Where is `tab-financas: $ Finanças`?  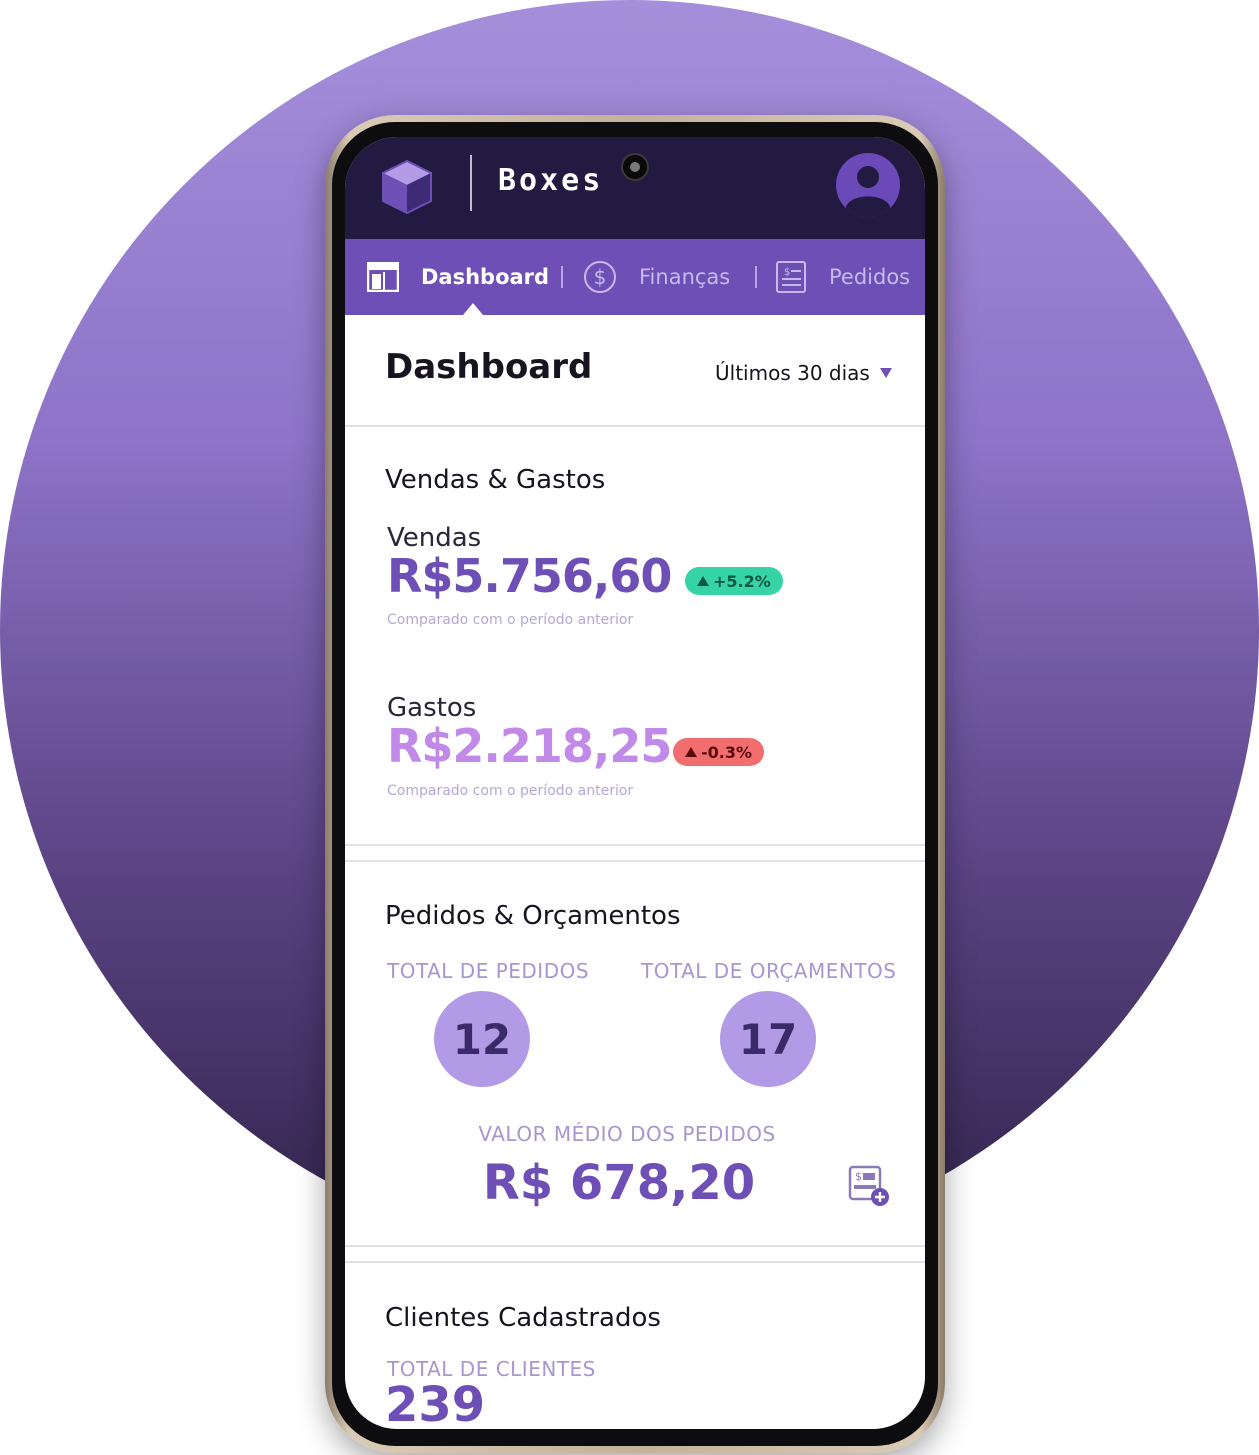
tab-financas: $ Finanças is located at coordinates (656, 277).